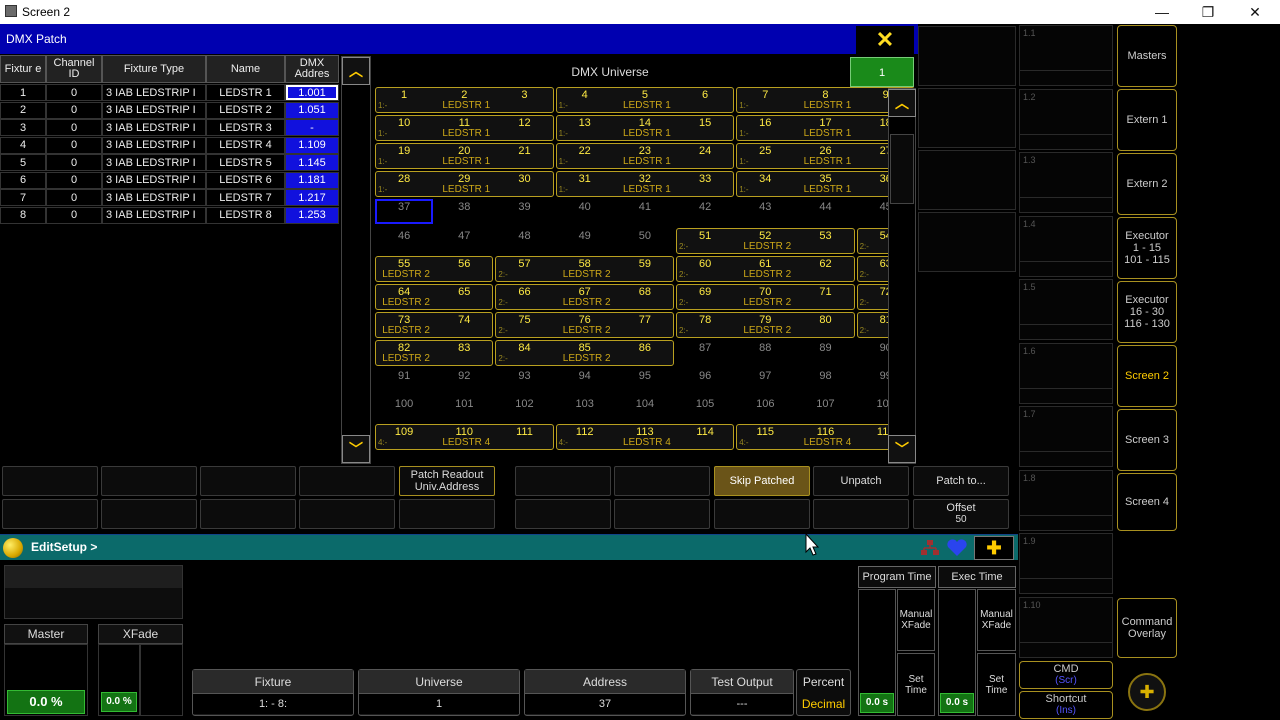  What do you see at coordinates (645, 320) in the screenshot?
I see `dmx-channel-cell: 77` at bounding box center [645, 320].